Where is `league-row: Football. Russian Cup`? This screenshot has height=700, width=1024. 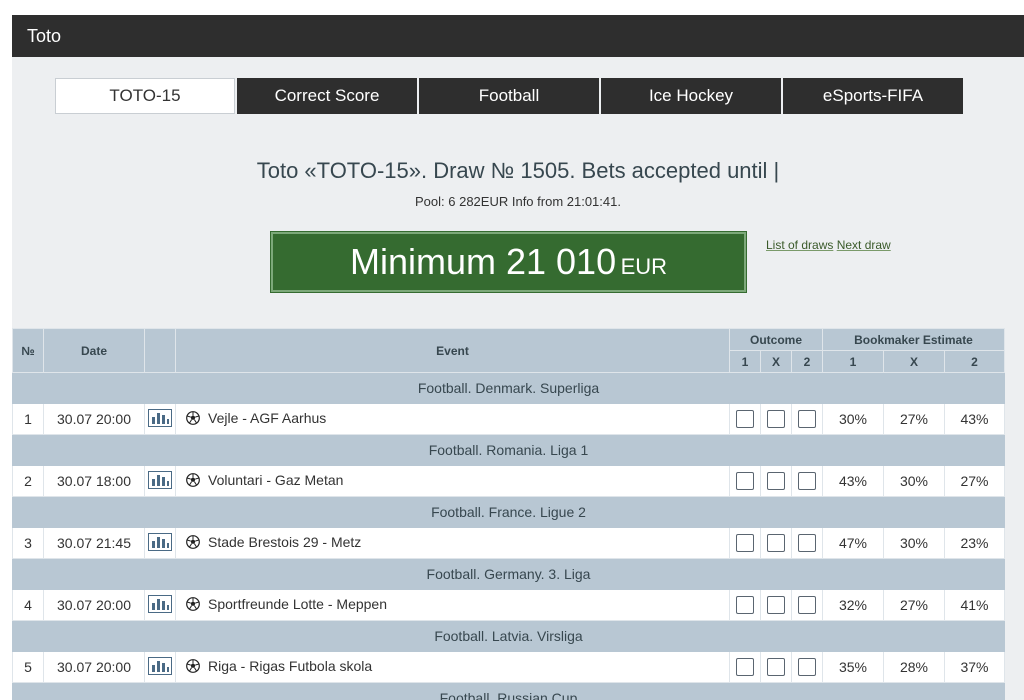
league-row: Football. Russian Cup is located at coordinates (508, 691).